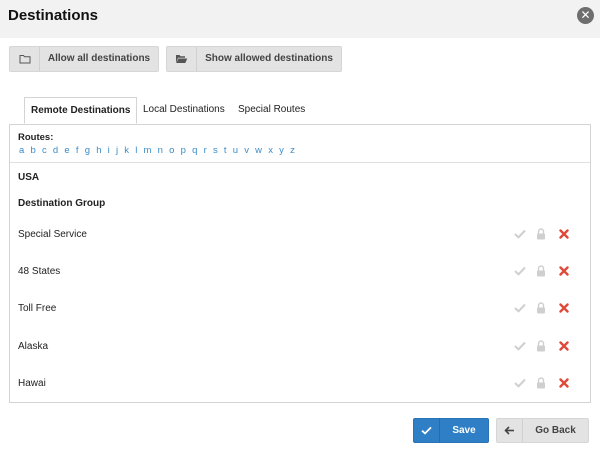  Describe the element at coordinates (300, 384) in the screenshot. I see `destination-group-row: Hawai` at that location.